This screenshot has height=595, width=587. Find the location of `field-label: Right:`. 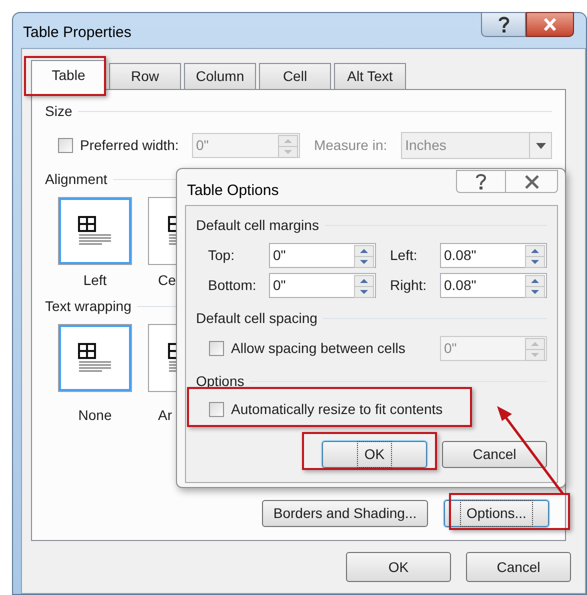

field-label: Right: is located at coordinates (409, 285).